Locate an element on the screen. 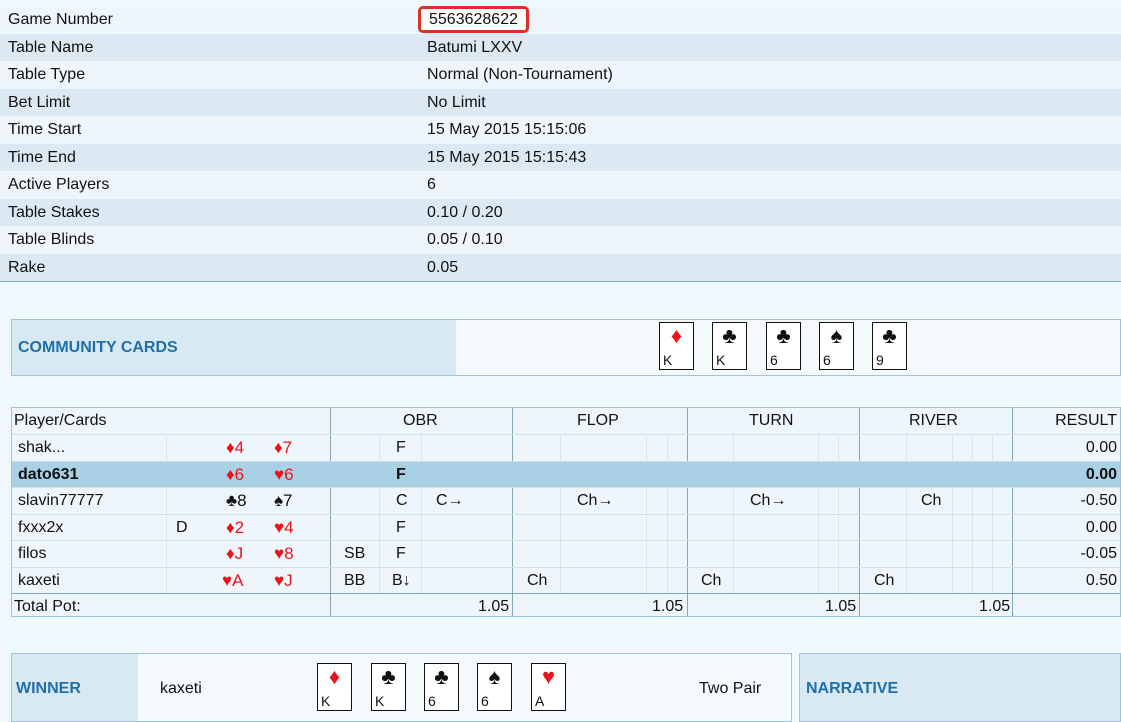 The width and height of the screenshot is (1121, 722). player-name: fxxx2x is located at coordinates (41, 527).